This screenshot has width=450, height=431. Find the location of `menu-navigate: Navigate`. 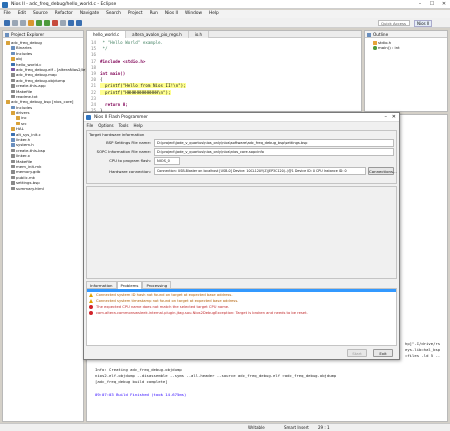

menu-navigate: Navigate is located at coordinates (89, 14).